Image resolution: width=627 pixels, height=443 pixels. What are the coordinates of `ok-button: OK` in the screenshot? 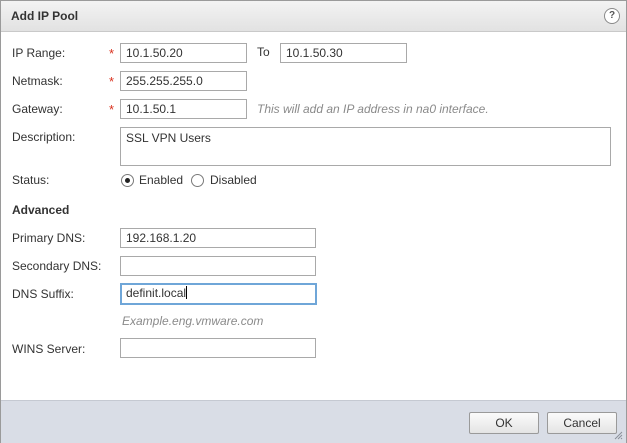 It's located at (504, 423).